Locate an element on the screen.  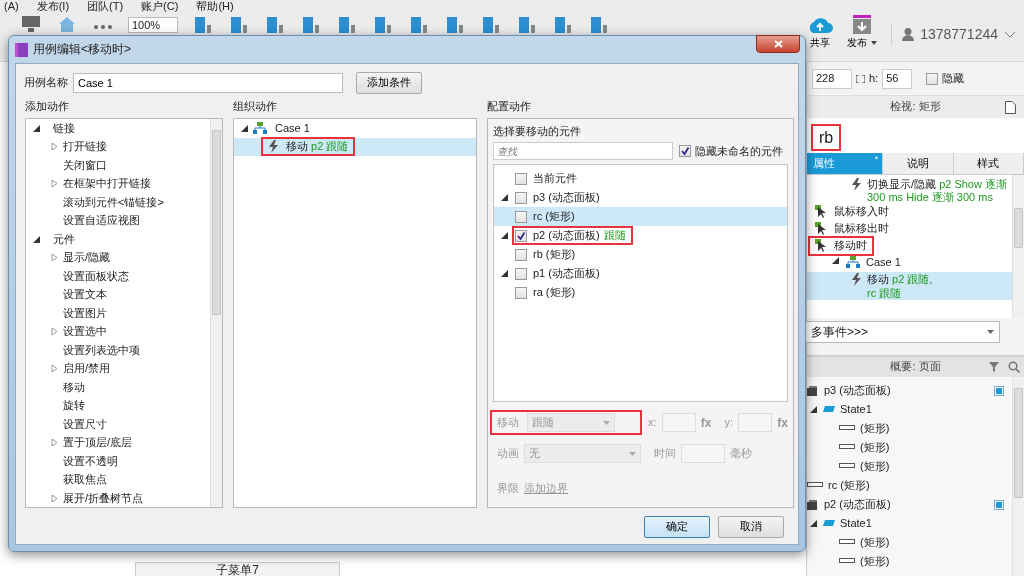
action-text: 切换显示/隐藏 p2 Show 逐渐 300 ms Hide 逐渐 300 ms is located at coordinates (939, 191).